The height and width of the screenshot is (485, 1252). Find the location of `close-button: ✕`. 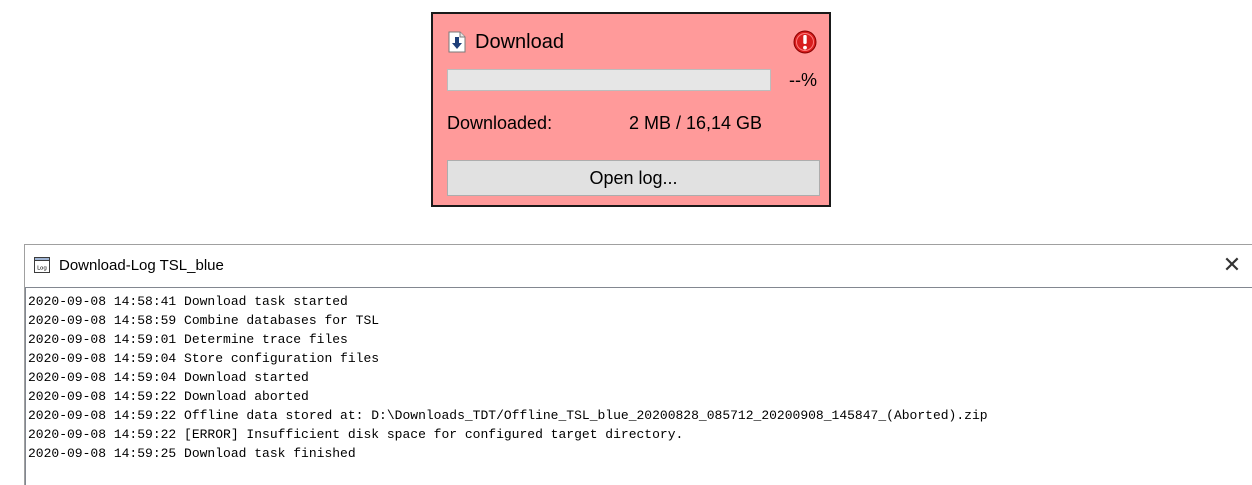

close-button: ✕ is located at coordinates (1232, 265).